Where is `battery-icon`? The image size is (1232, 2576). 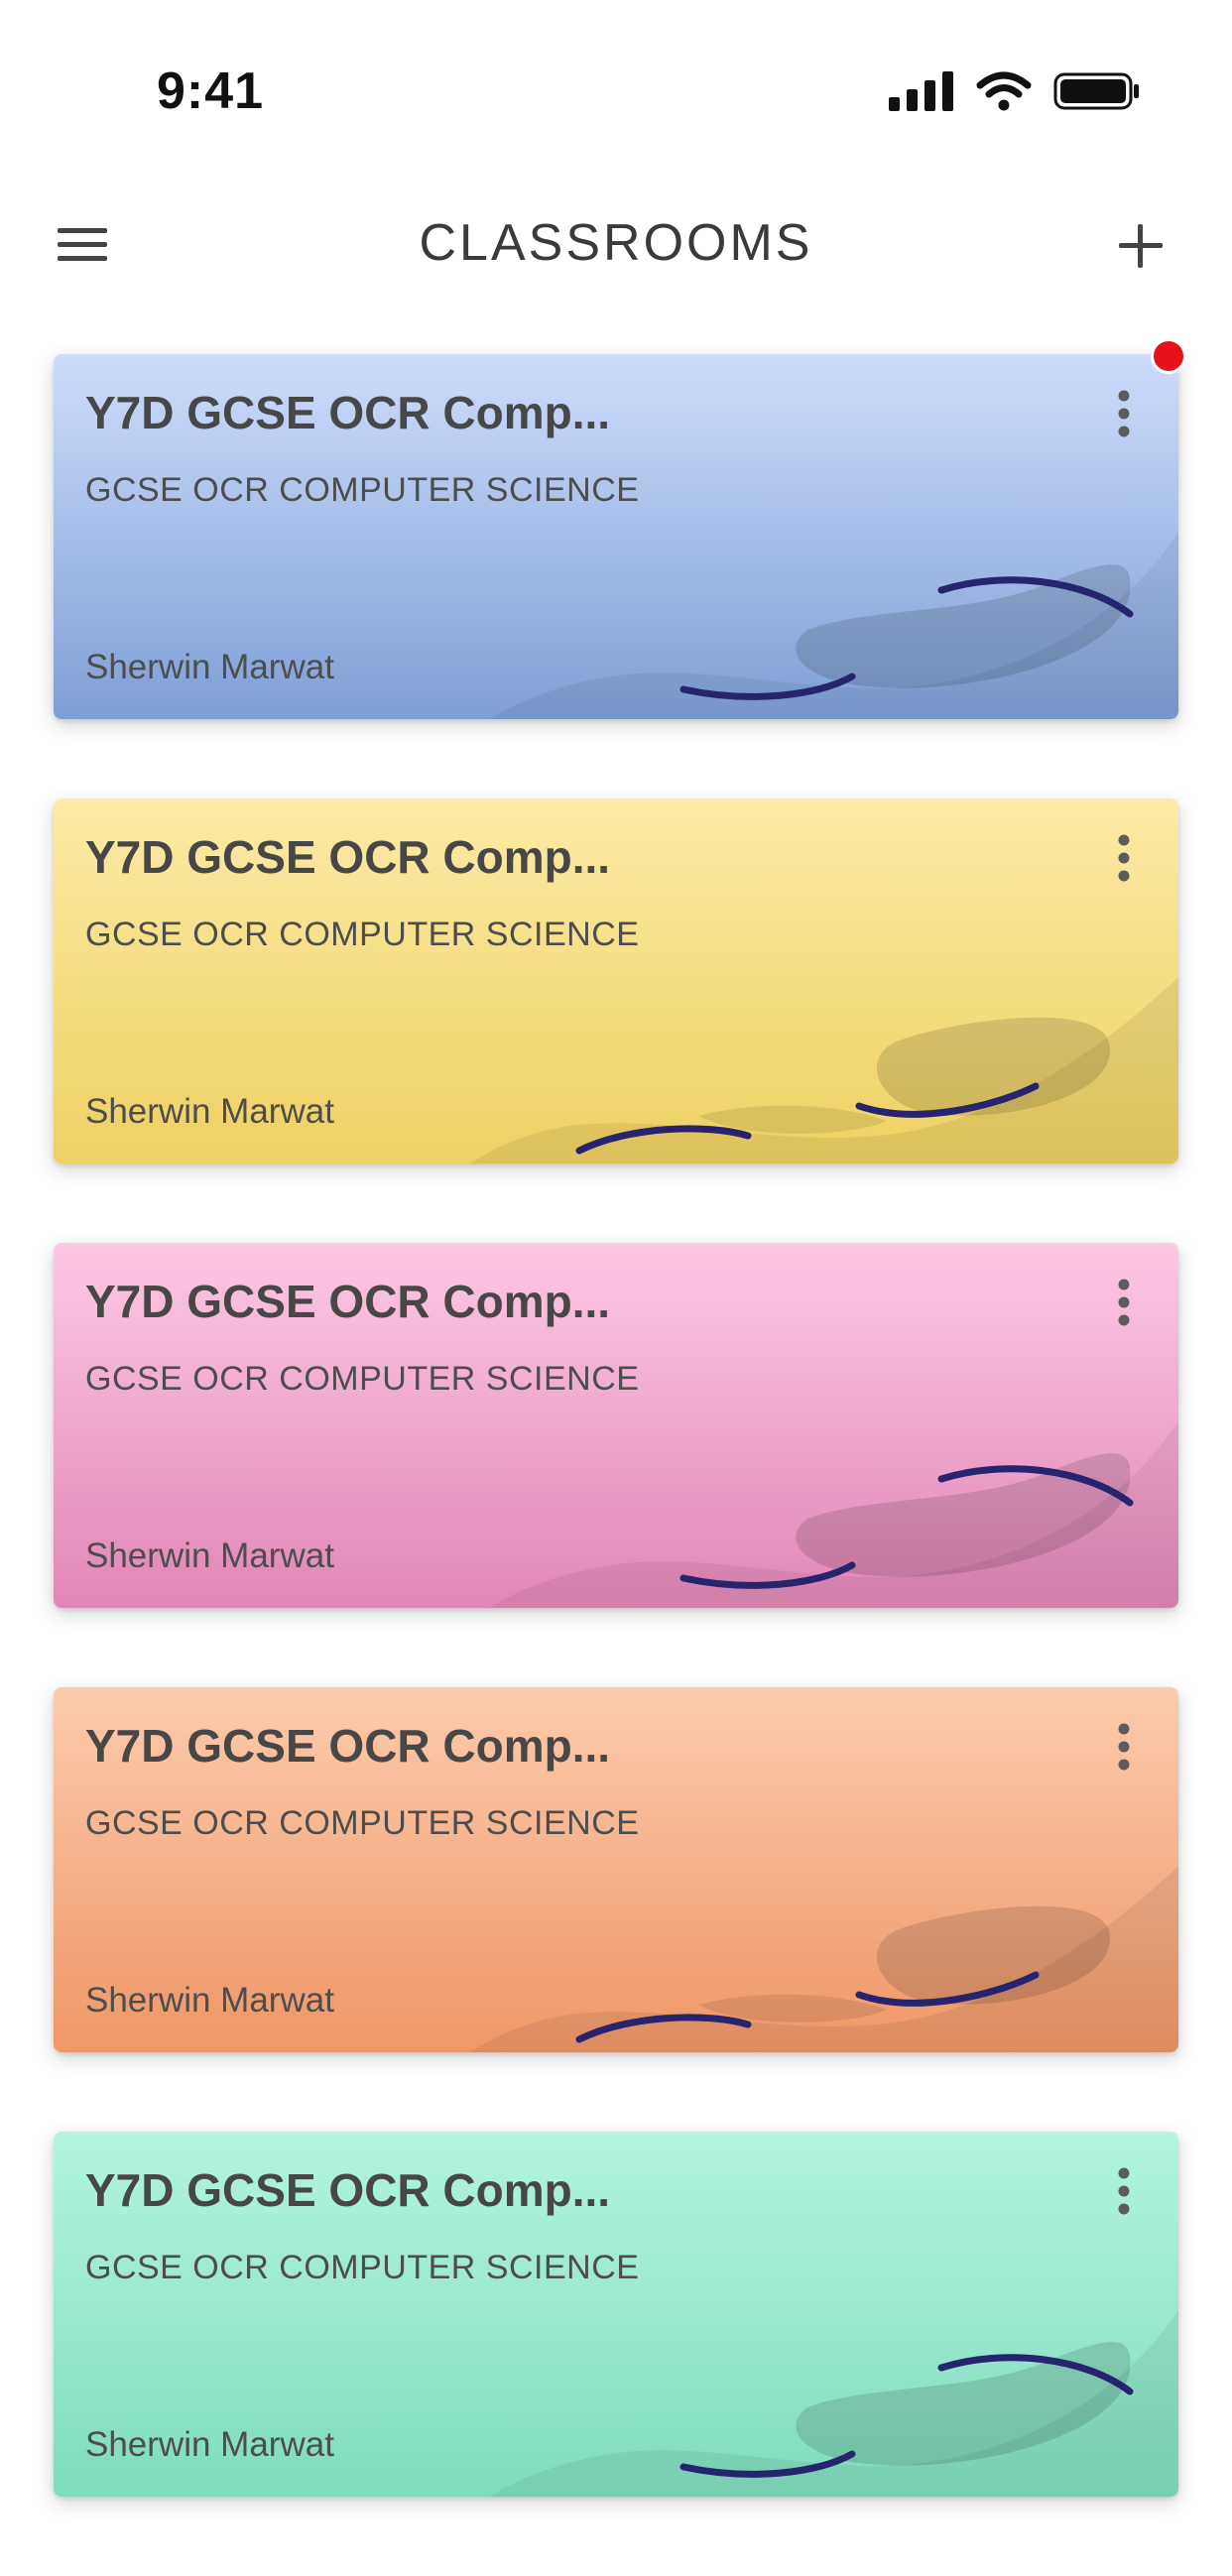
battery-icon is located at coordinates (1097, 91).